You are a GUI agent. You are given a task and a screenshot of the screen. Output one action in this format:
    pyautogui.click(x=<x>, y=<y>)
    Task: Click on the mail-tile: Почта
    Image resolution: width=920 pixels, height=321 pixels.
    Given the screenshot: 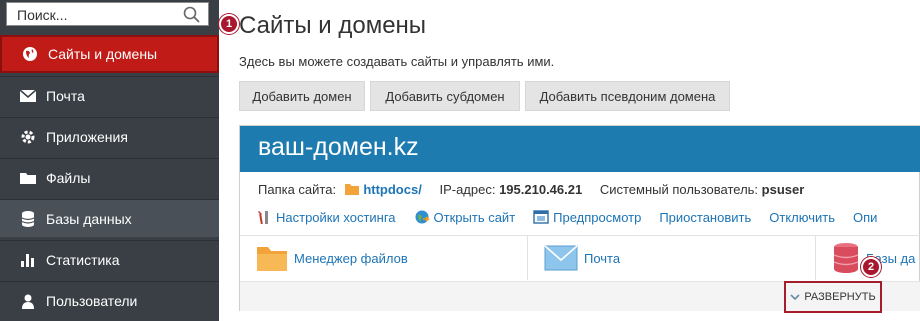 What is the action you would take?
    pyautogui.click(x=582, y=258)
    